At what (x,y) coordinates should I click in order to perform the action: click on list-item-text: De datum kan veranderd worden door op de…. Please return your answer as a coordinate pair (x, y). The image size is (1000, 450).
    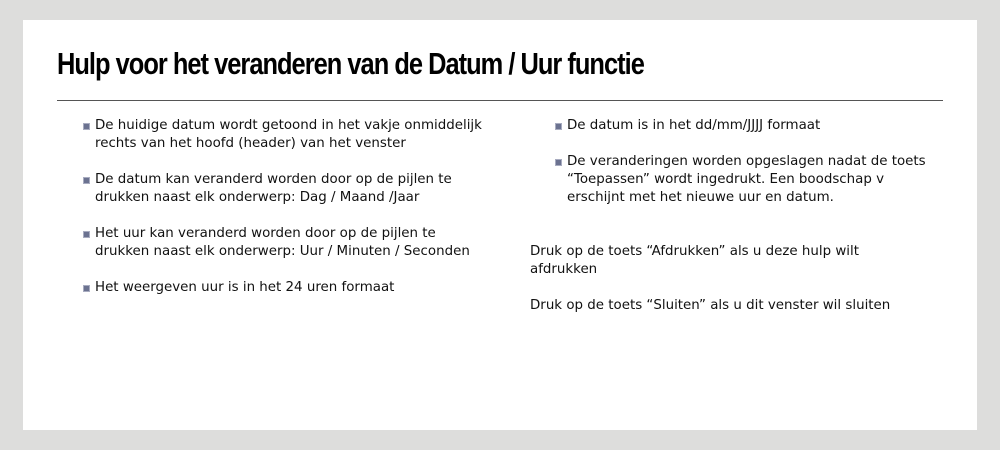
    Looking at the image, I should click on (273, 188).